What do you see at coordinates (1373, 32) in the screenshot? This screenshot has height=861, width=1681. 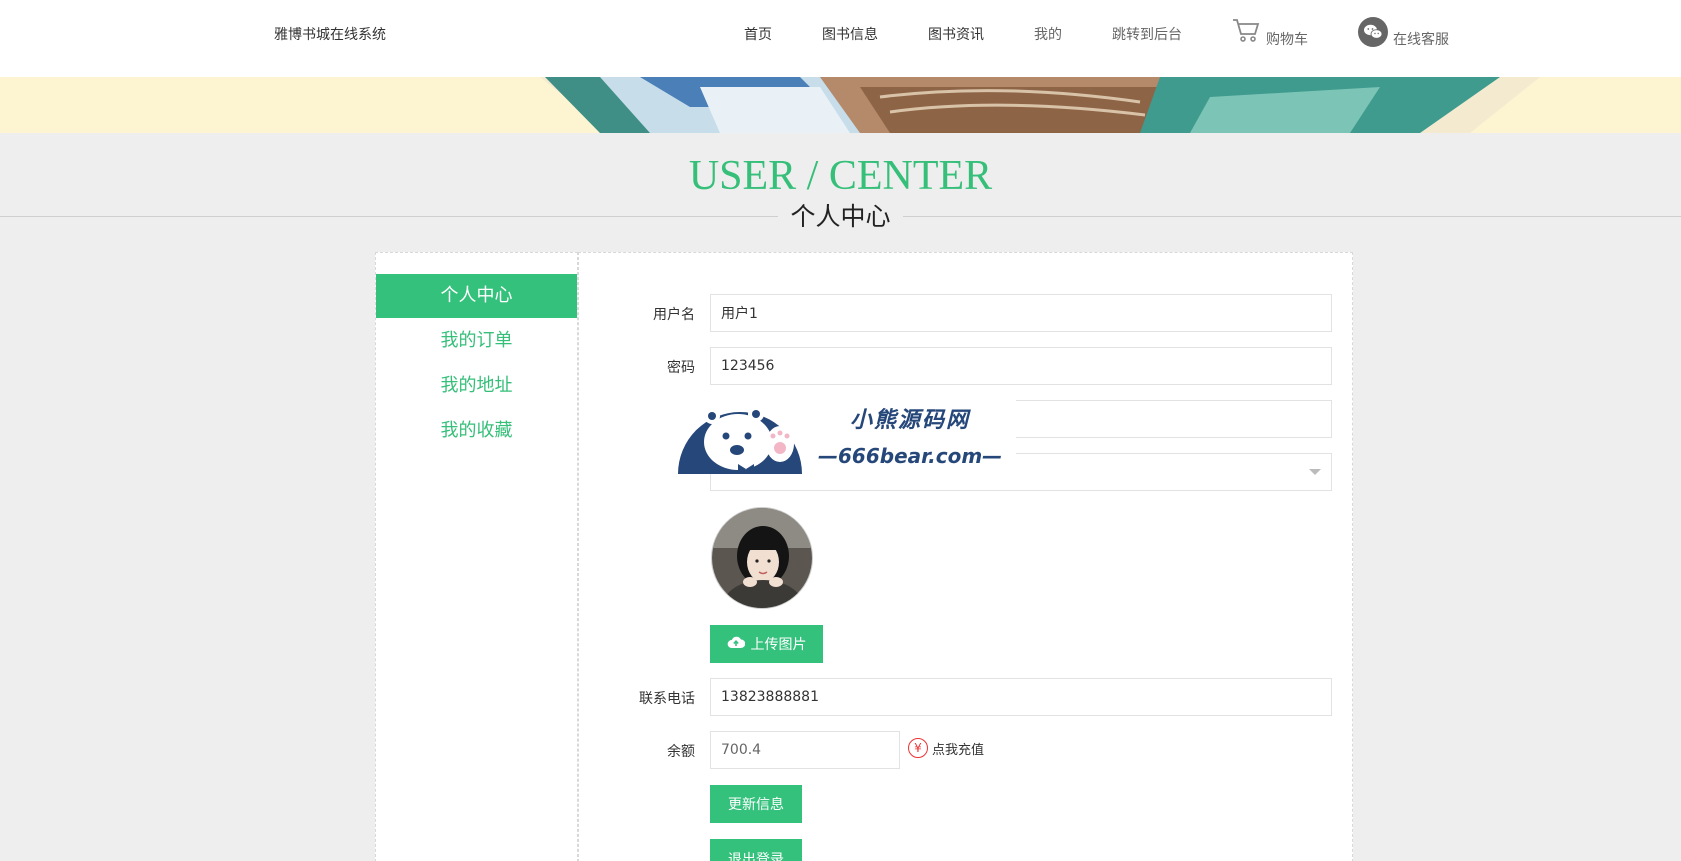 I see `wechat-icon` at bounding box center [1373, 32].